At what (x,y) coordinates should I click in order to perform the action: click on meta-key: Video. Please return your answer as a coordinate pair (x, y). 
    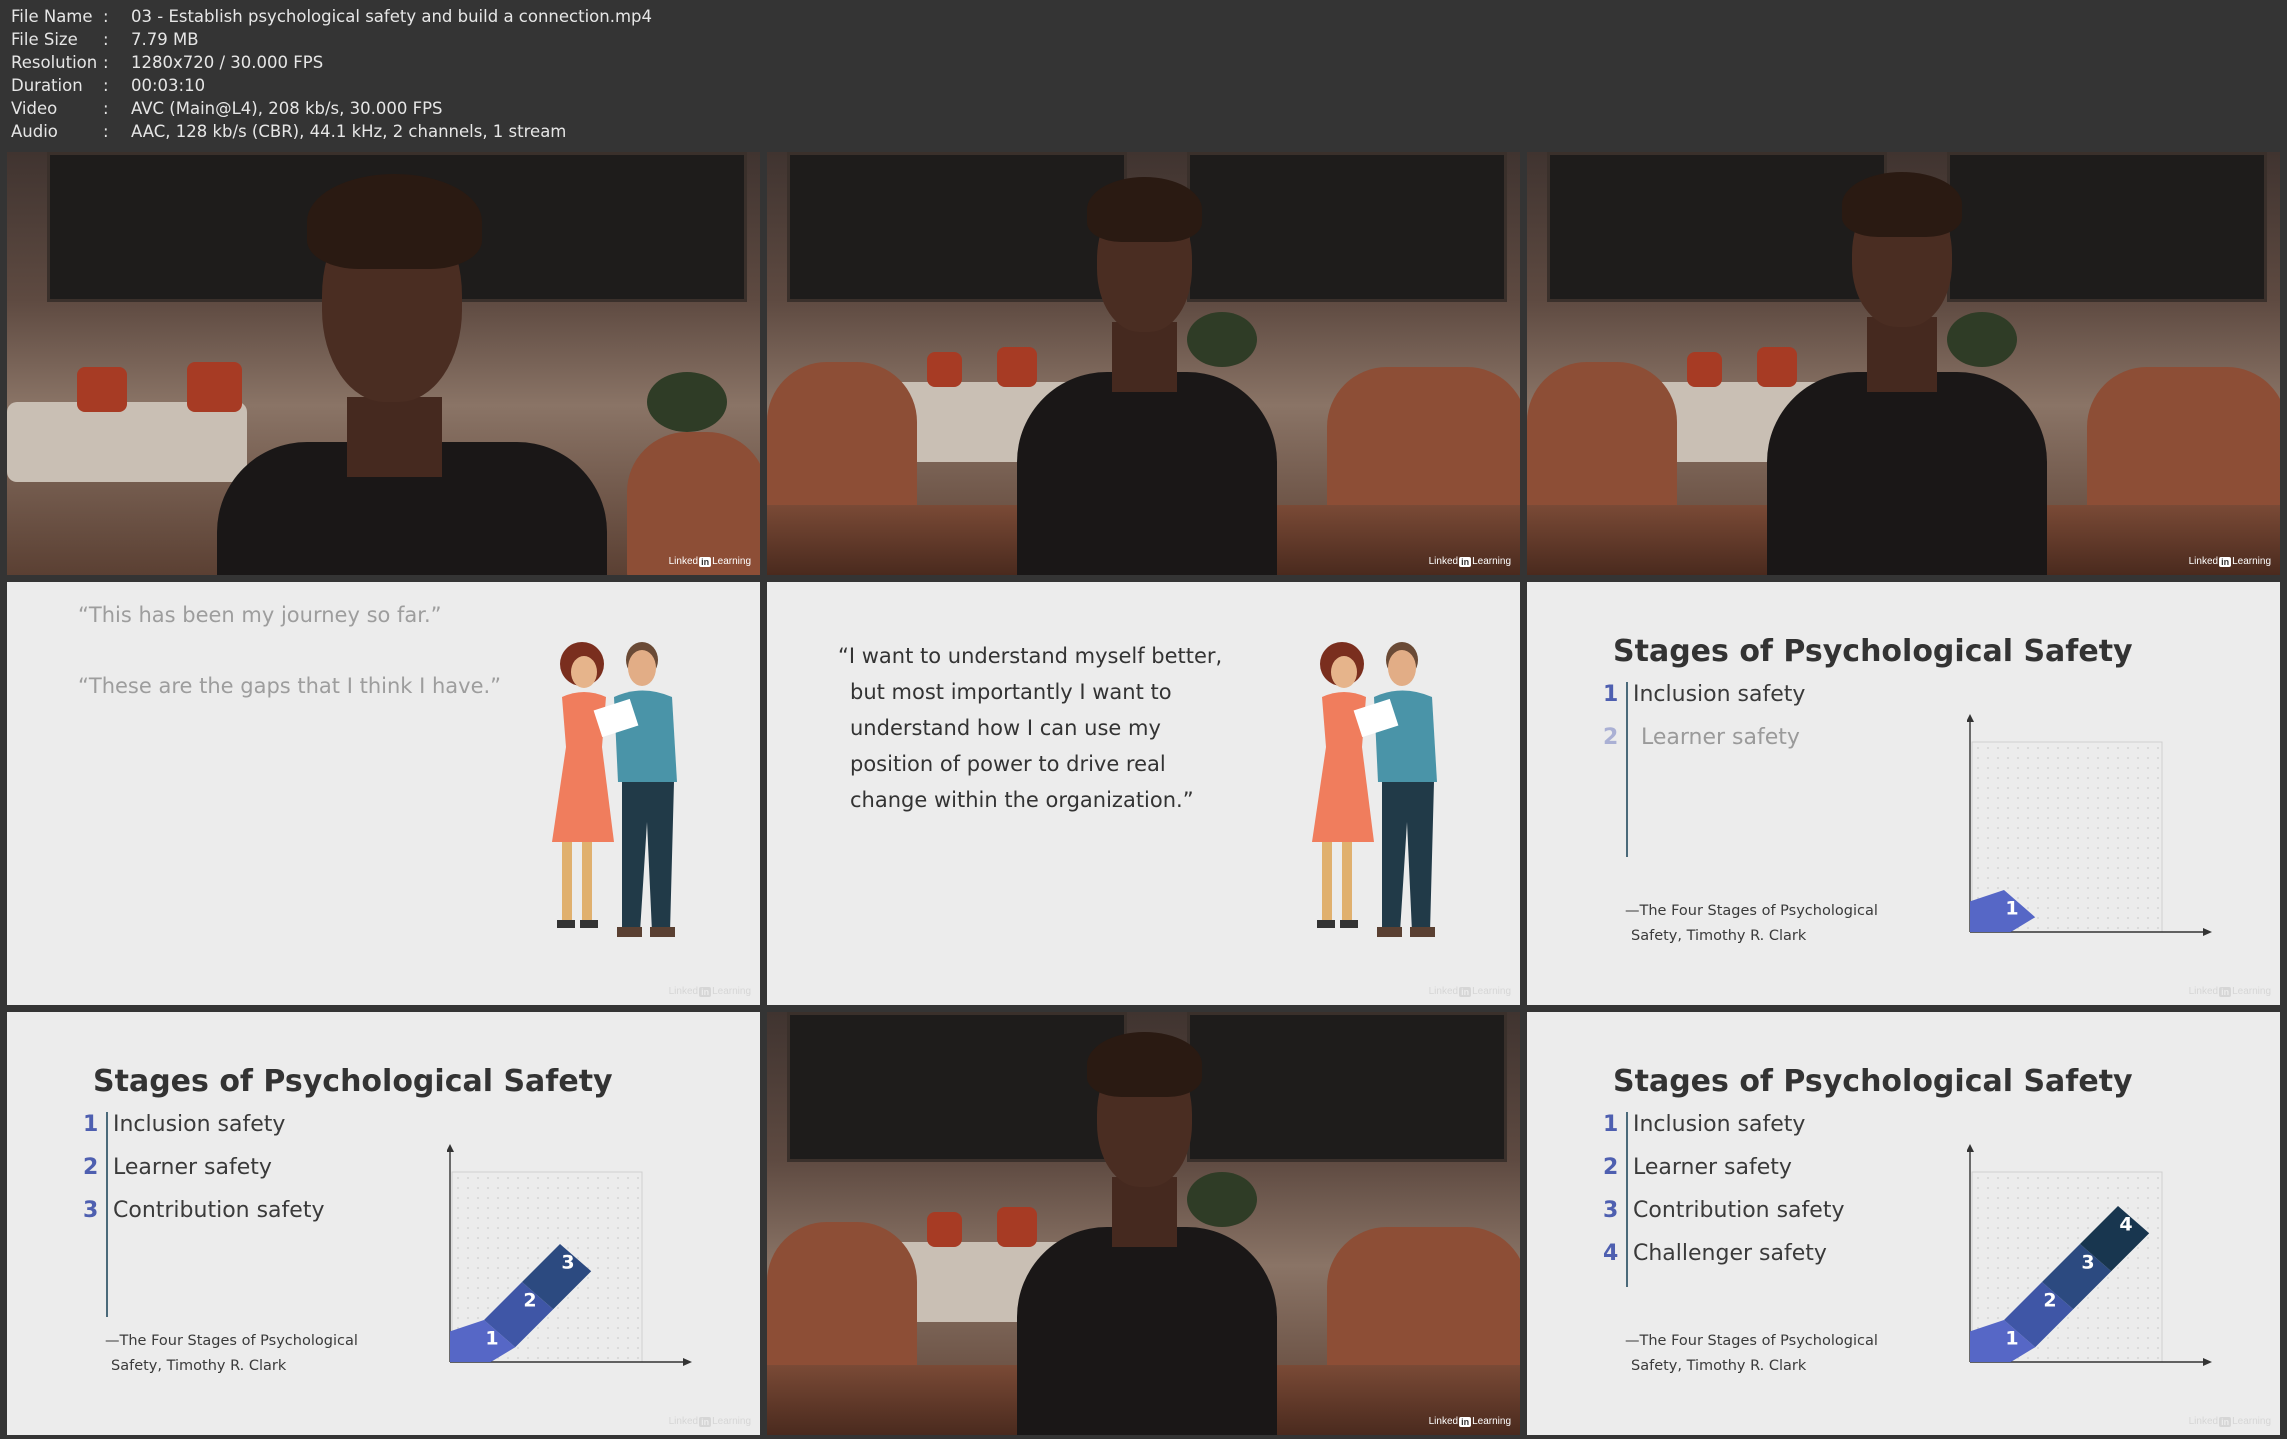
    Looking at the image, I should click on (34, 108).